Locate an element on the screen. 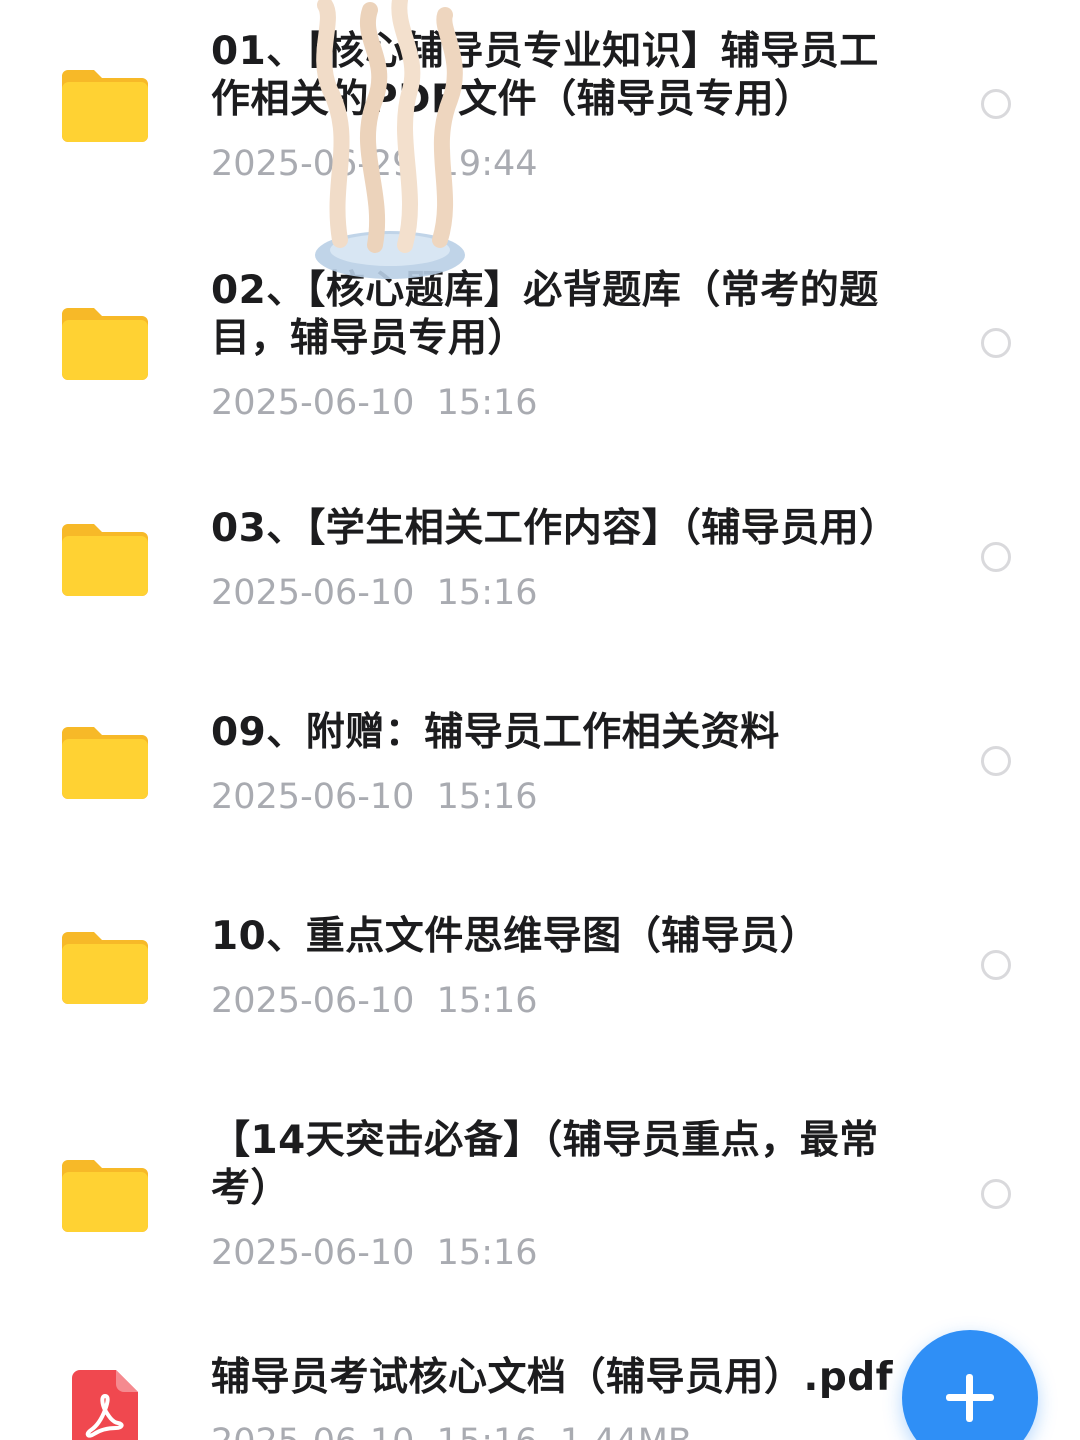 The width and height of the screenshot is (1080, 1440). file-date: 2025-06-10 15:16 1.44MB is located at coordinates (556, 1430).